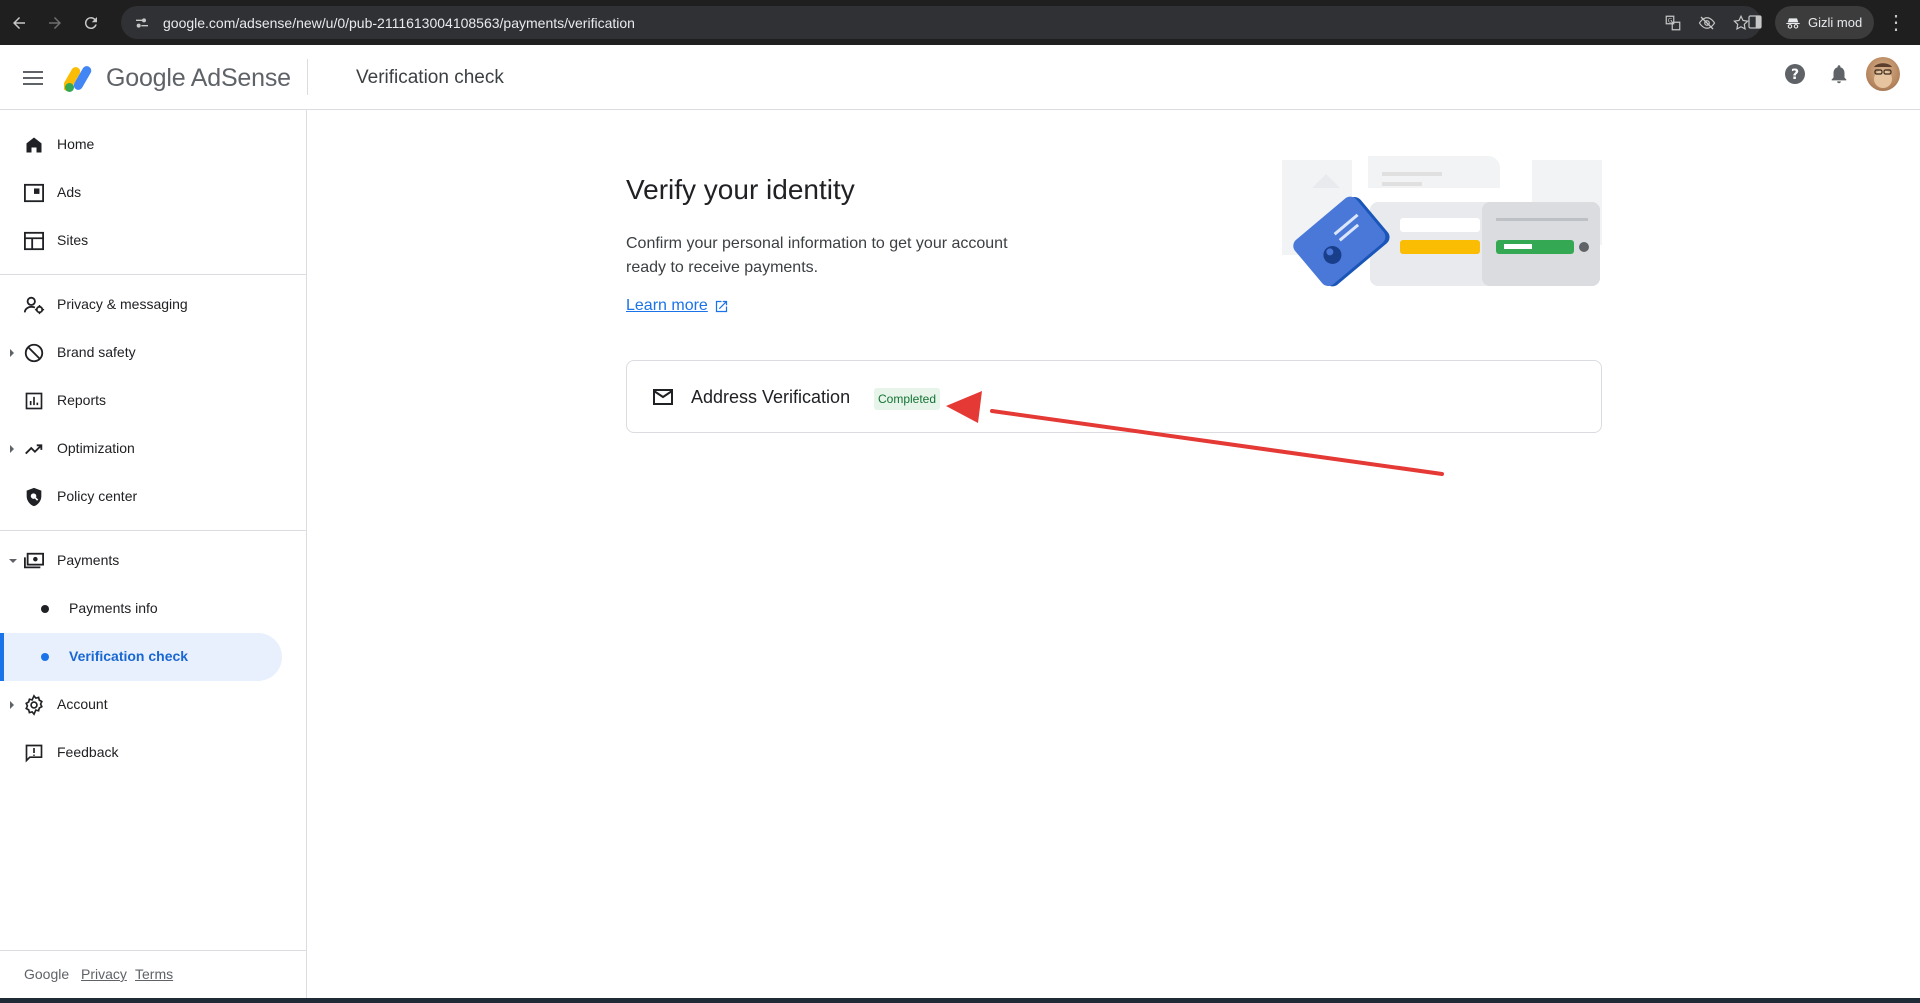 This screenshot has width=1920, height=1003. Describe the element at coordinates (88, 752) in the screenshot. I see `sidebar-item-label: Feedback` at that location.